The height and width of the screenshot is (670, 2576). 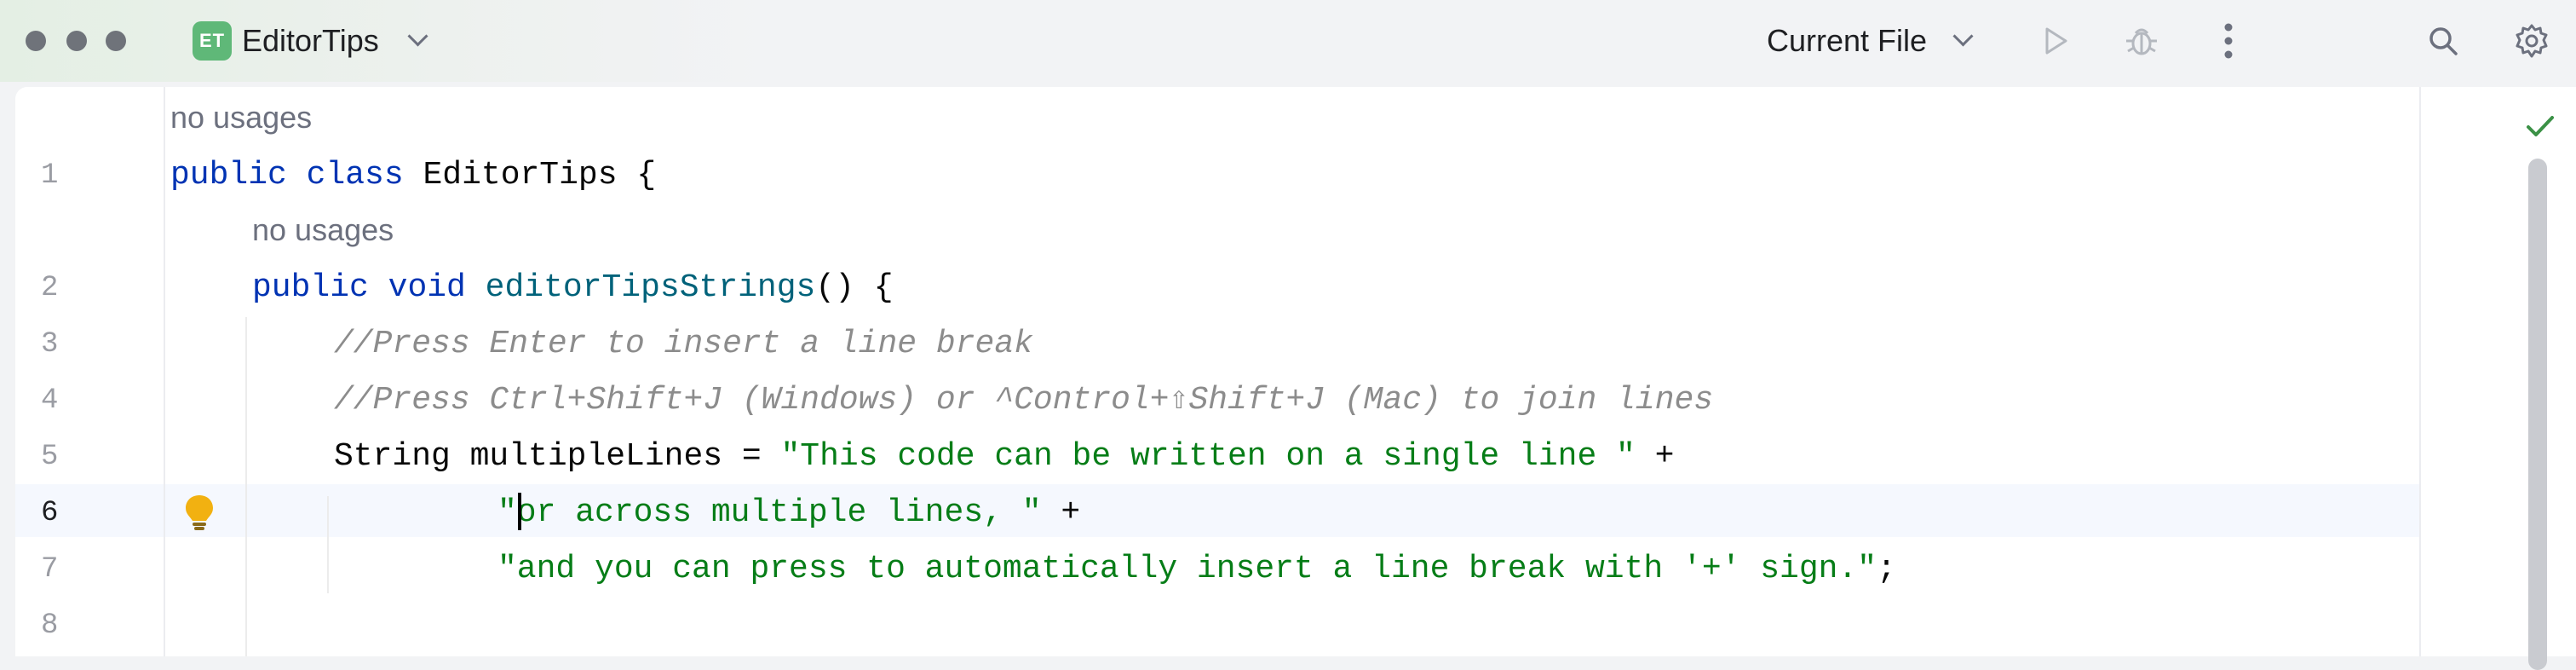 What do you see at coordinates (684, 344) in the screenshot?
I see `code-line-3-comment: //Press Enter to insert a line break` at bounding box center [684, 344].